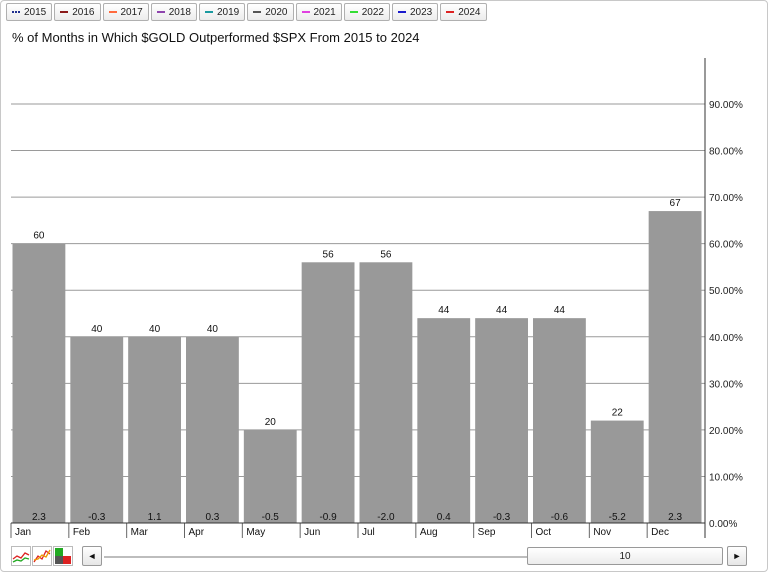 The width and height of the screenshot is (768, 572). Describe the element at coordinates (23, 532) in the screenshot. I see `x-tick-label: Jan` at that location.